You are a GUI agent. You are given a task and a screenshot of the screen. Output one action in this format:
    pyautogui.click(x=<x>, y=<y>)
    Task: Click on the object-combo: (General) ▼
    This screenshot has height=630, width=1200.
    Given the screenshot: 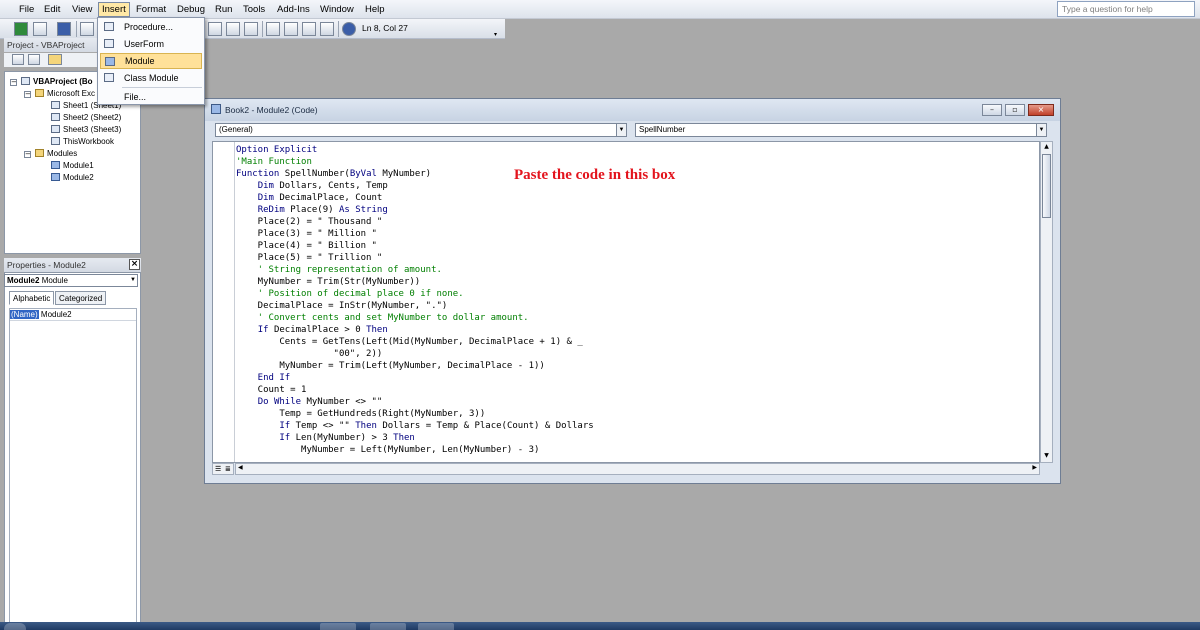 What is the action you would take?
    pyautogui.click(x=421, y=130)
    